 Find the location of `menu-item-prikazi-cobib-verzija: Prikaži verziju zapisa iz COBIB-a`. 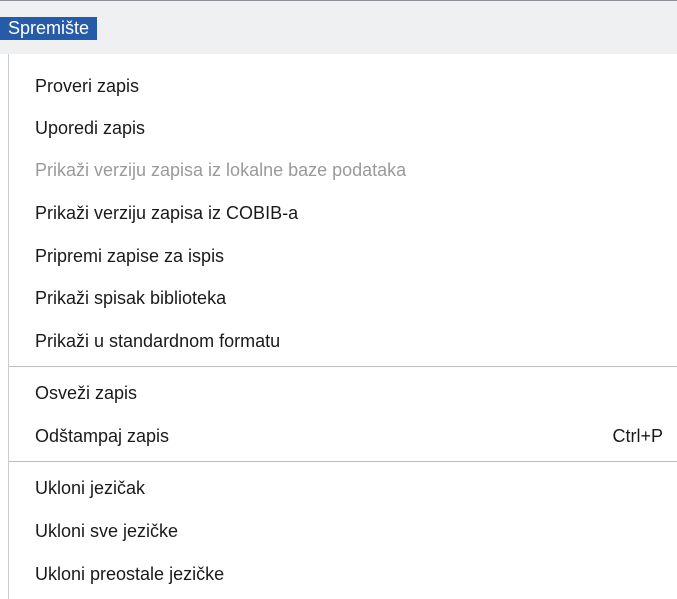

menu-item-prikazi-cobib-verzija: Prikaži verziju zapisa iz COBIB-a is located at coordinates (343, 213).